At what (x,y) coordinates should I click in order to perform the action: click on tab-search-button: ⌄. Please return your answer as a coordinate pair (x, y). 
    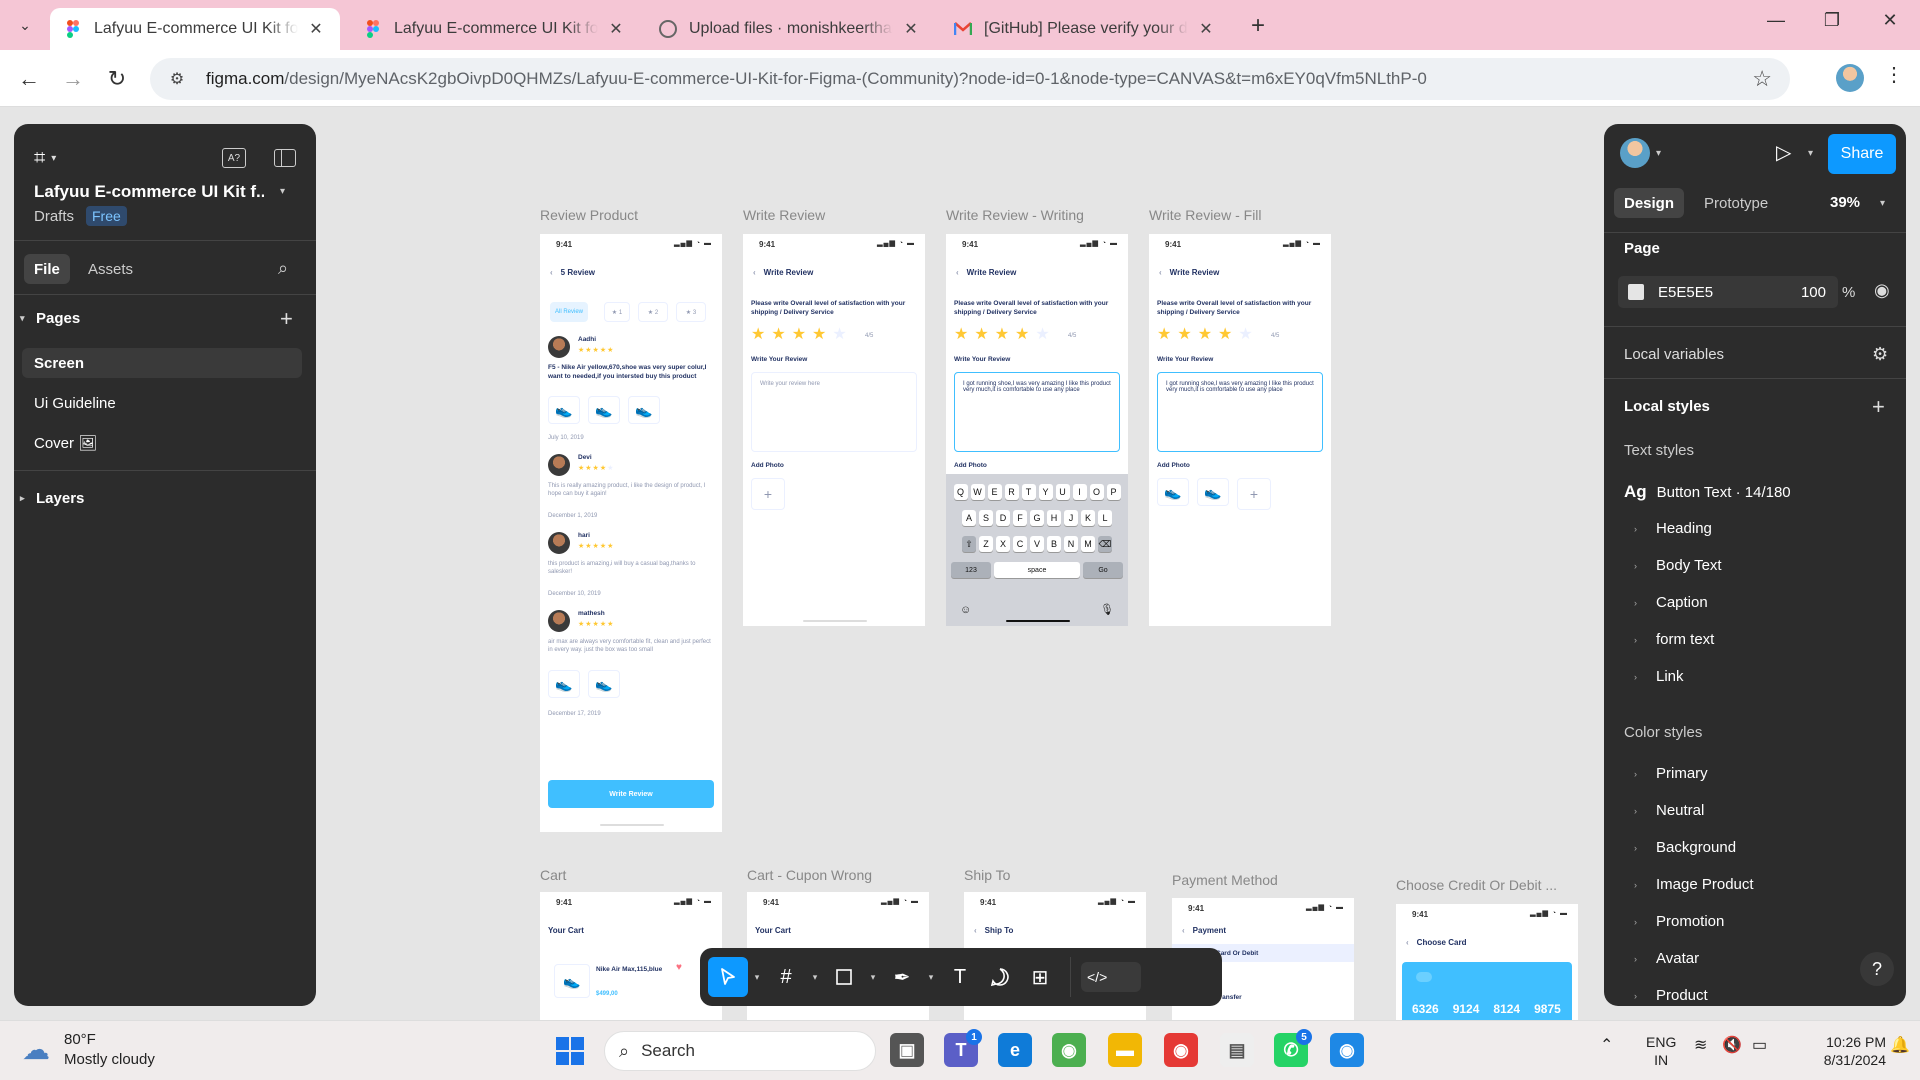
    Looking at the image, I should click on (25, 25).